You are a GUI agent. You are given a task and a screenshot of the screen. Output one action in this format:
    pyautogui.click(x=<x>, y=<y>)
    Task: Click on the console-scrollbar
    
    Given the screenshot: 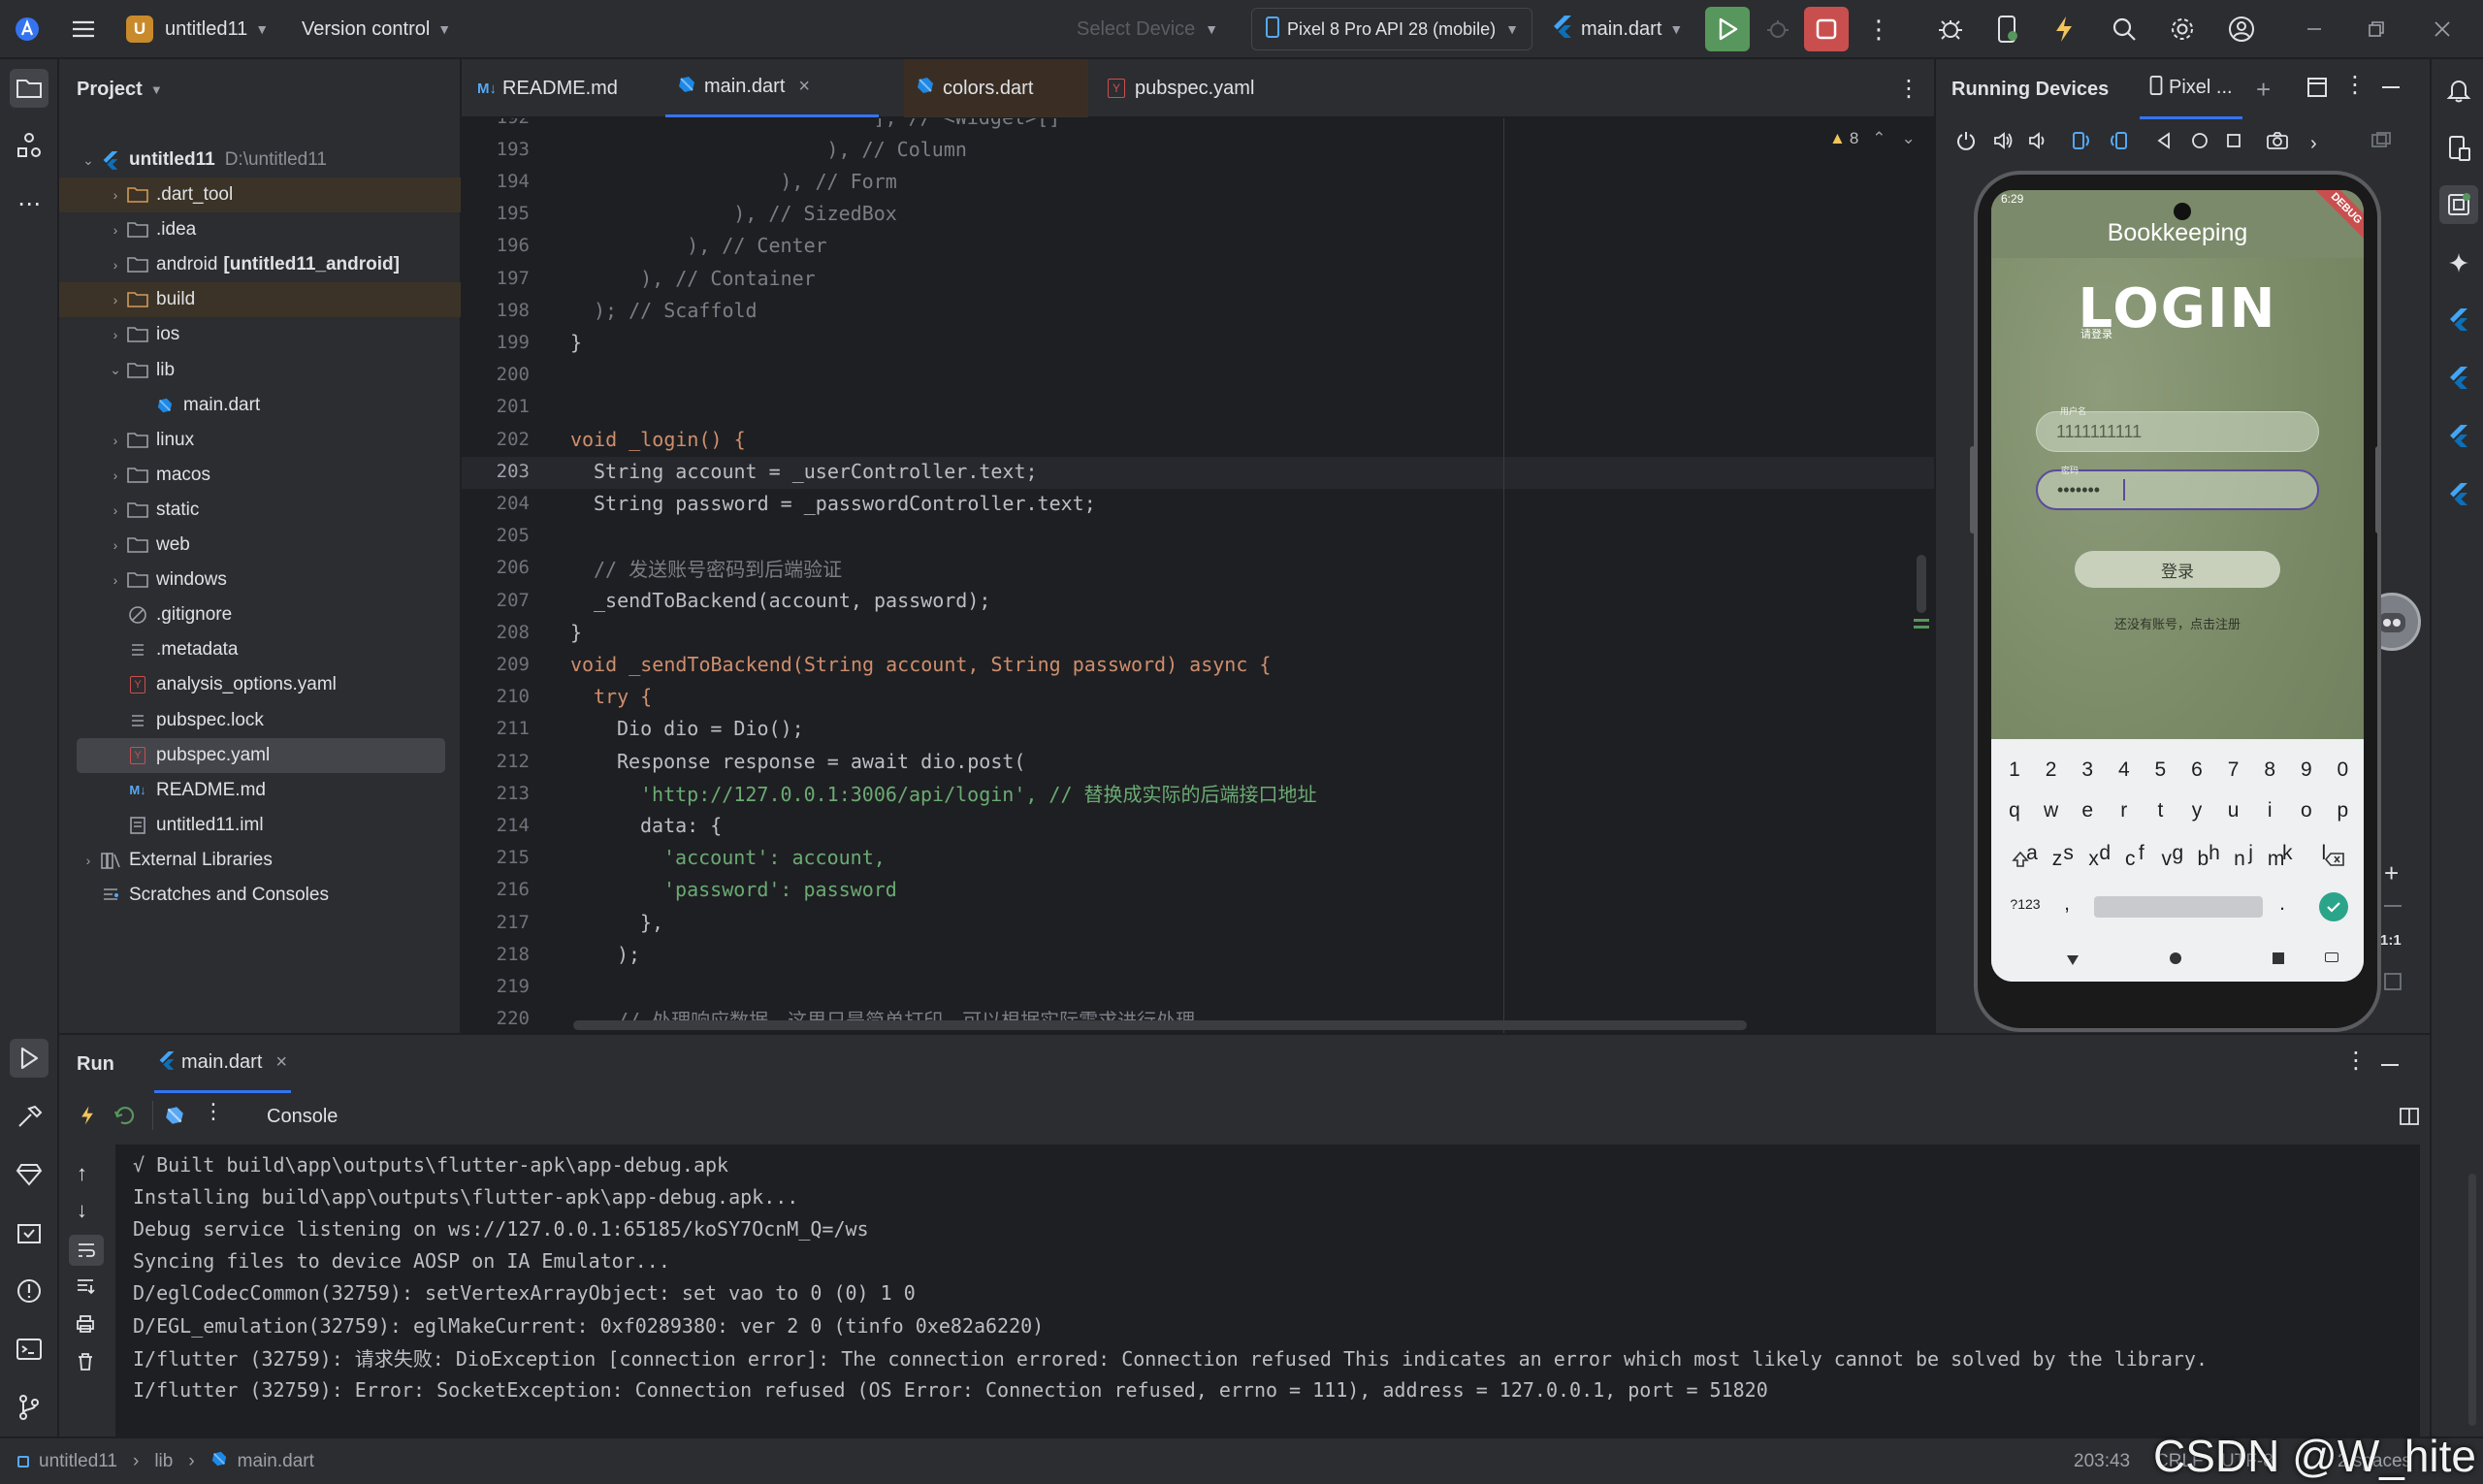 What is the action you would take?
    pyautogui.click(x=2472, y=1300)
    